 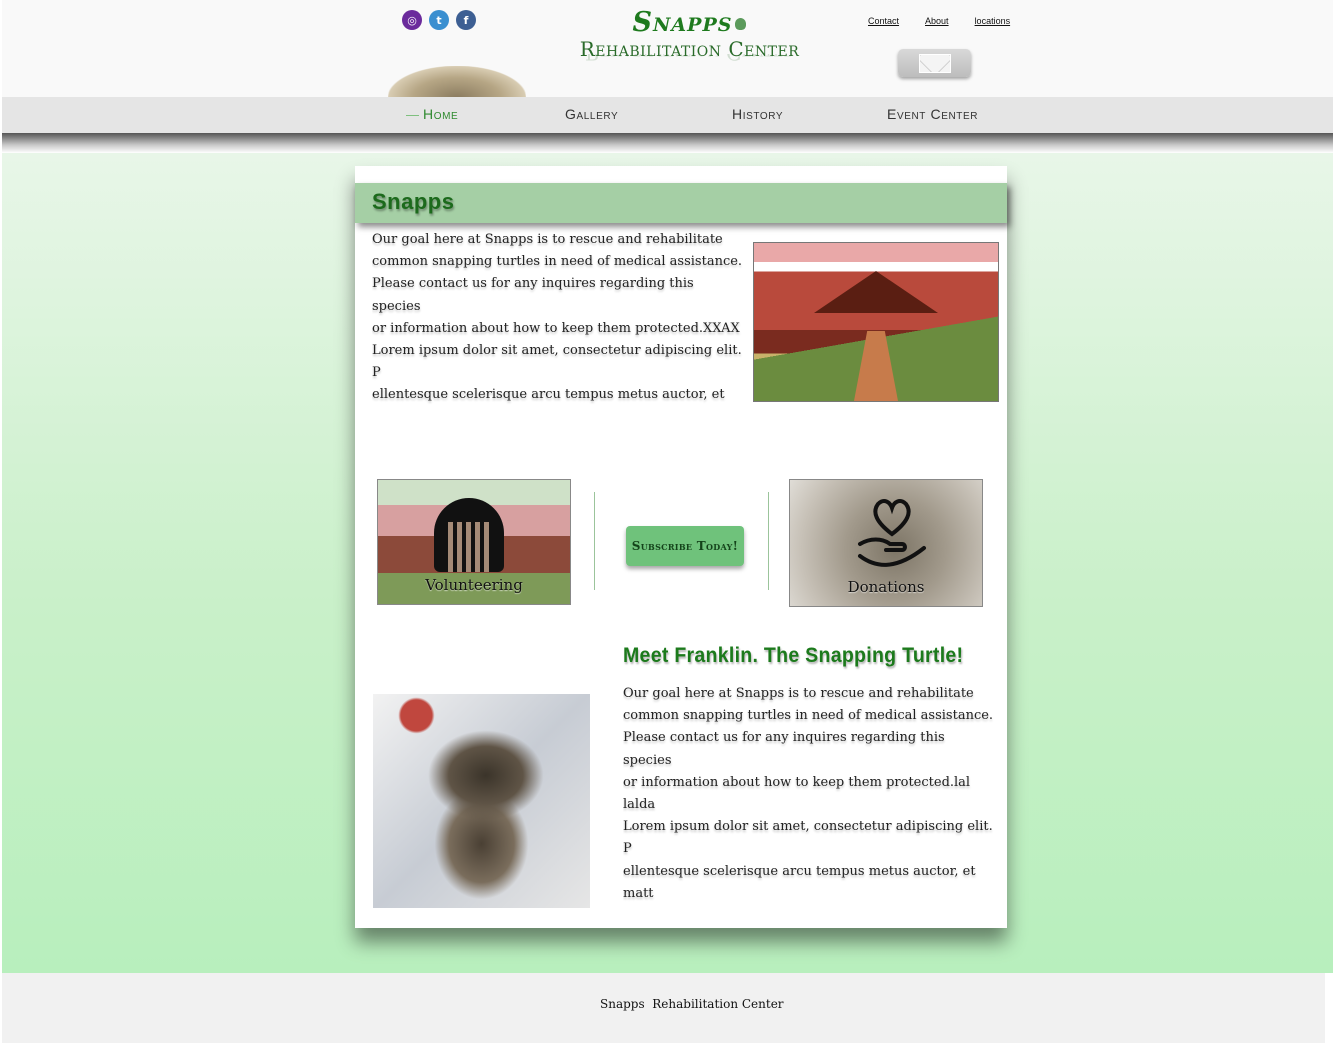 I want to click on site-footer: Snapps Rehabilitation Center, so click(x=663, y=1008).